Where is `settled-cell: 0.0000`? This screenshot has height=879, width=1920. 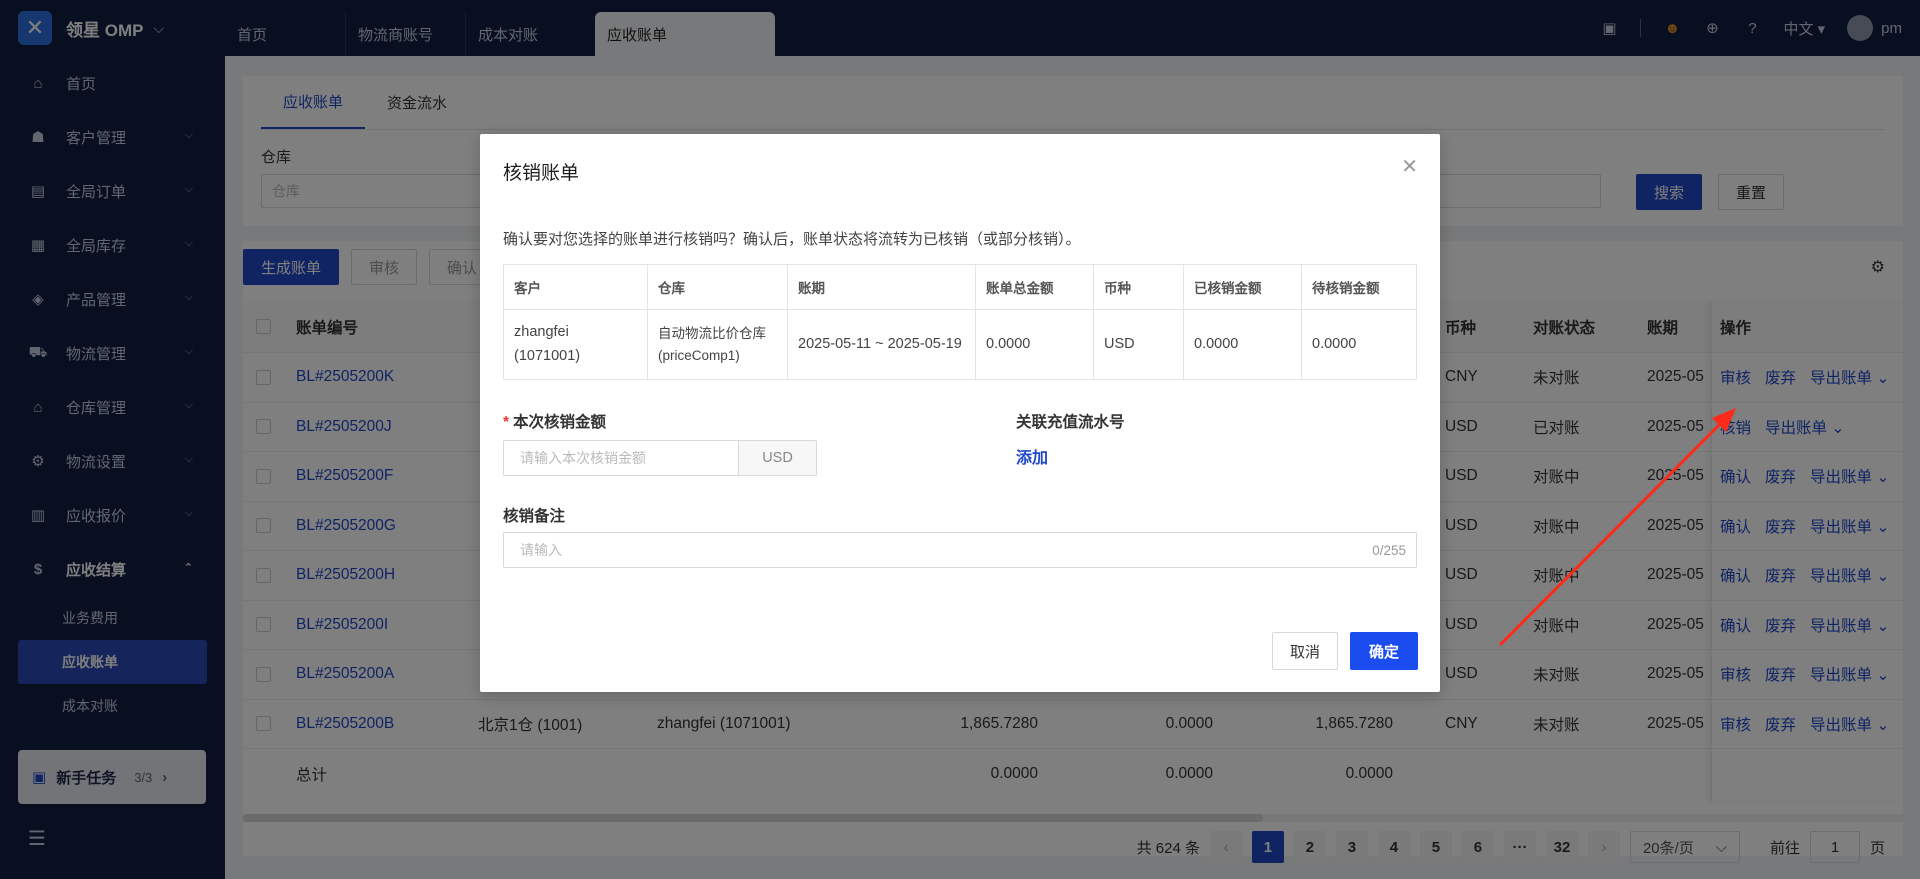 settled-cell: 0.0000 is located at coordinates (1242, 344).